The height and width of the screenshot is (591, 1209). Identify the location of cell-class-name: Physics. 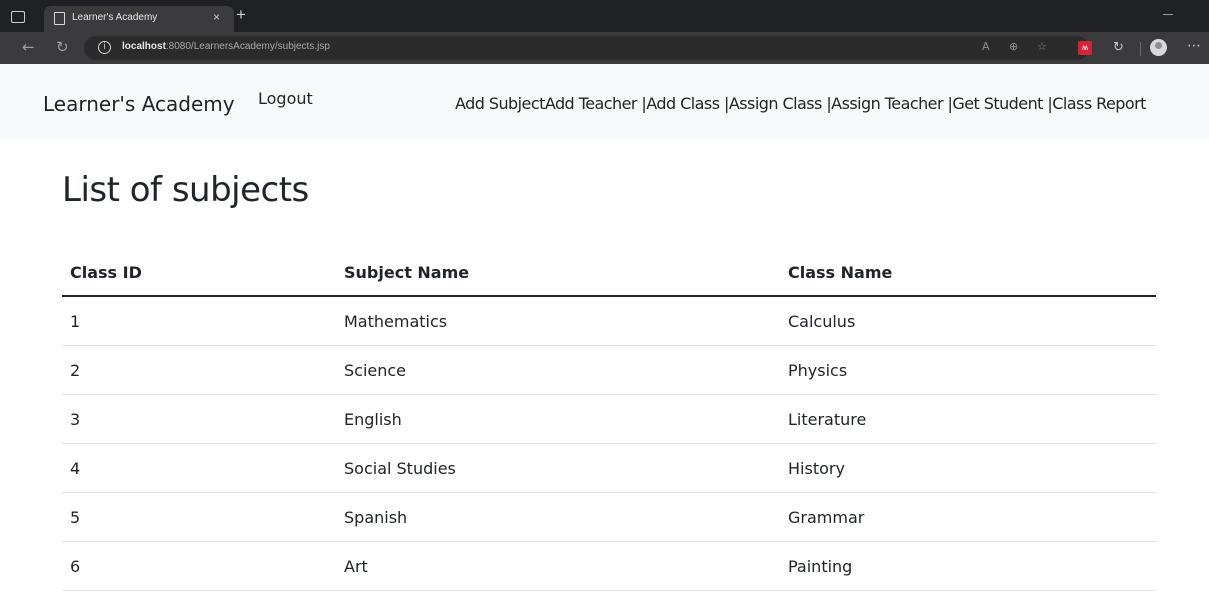
(968, 370).